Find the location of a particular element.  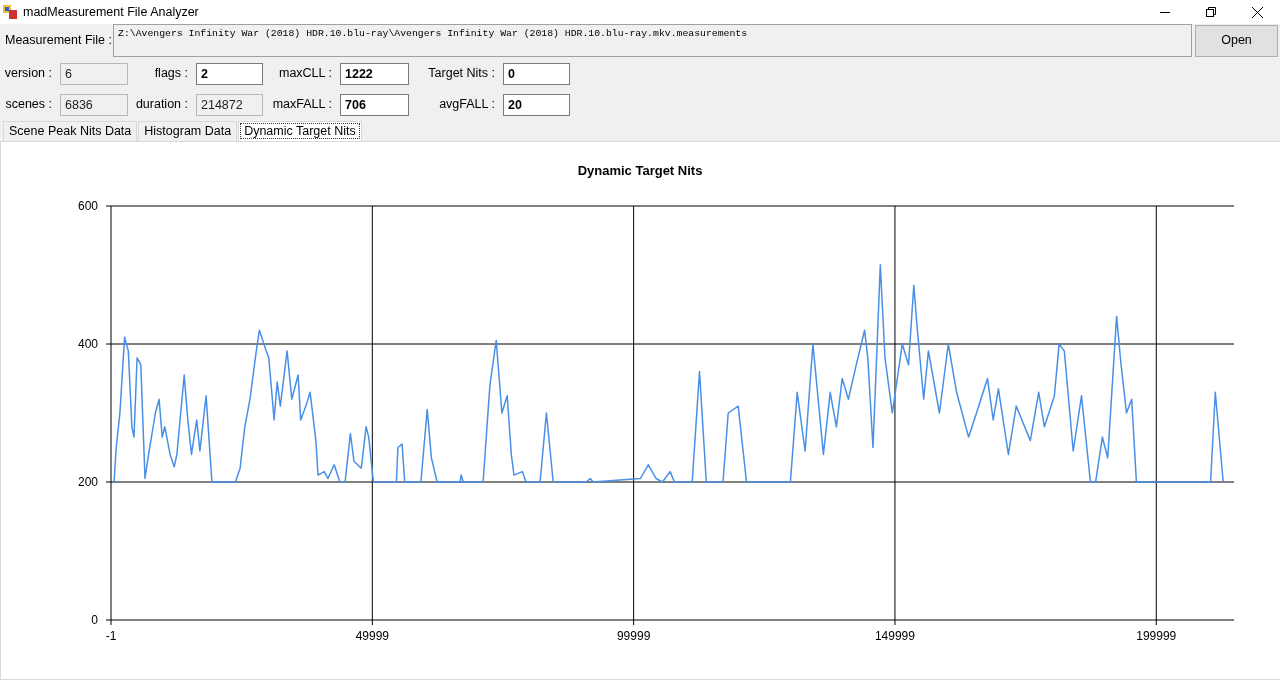

axis-label: 199999 is located at coordinates (1156, 636).